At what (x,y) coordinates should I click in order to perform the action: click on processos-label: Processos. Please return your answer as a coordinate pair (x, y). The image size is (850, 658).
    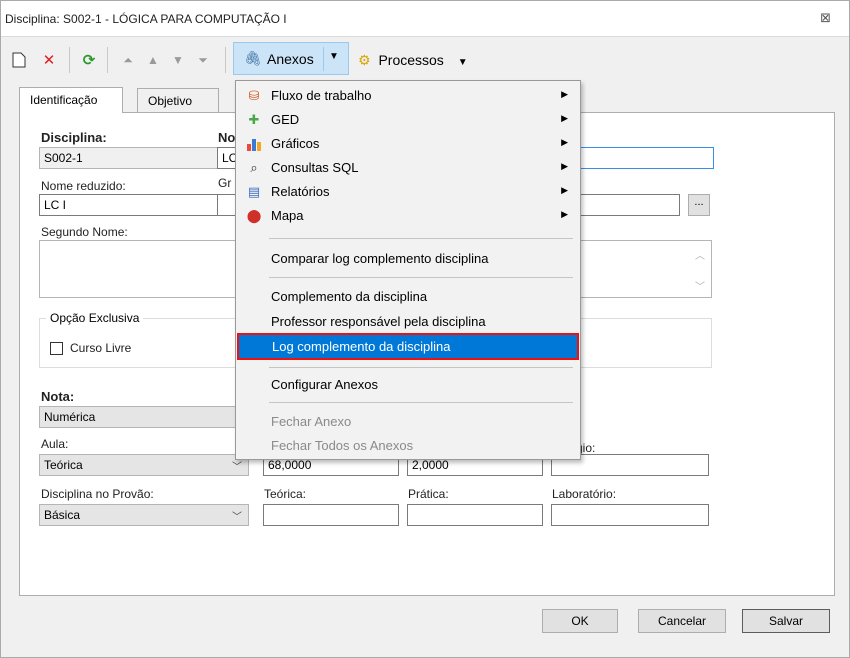
    Looking at the image, I should click on (411, 60).